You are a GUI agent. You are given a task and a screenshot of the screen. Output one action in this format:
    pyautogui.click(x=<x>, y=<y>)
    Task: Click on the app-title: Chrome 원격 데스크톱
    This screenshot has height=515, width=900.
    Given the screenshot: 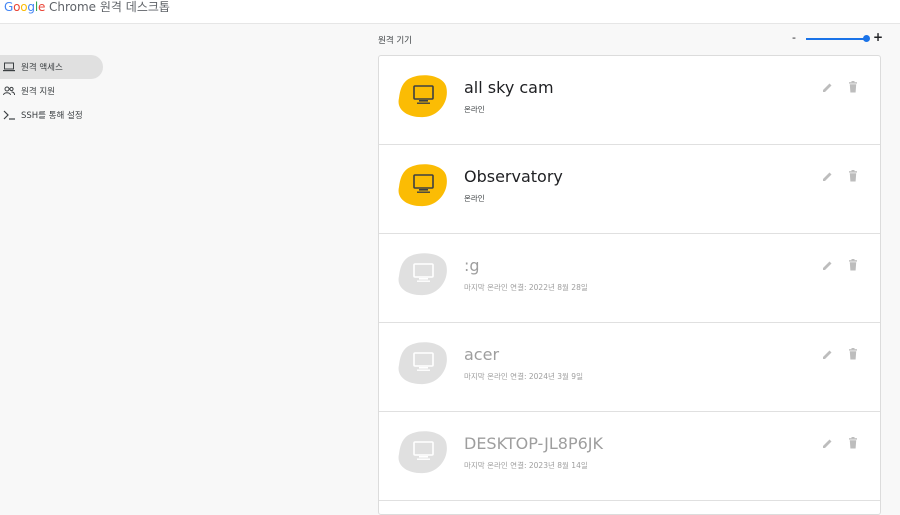 What is the action you would take?
    pyautogui.click(x=109, y=7)
    